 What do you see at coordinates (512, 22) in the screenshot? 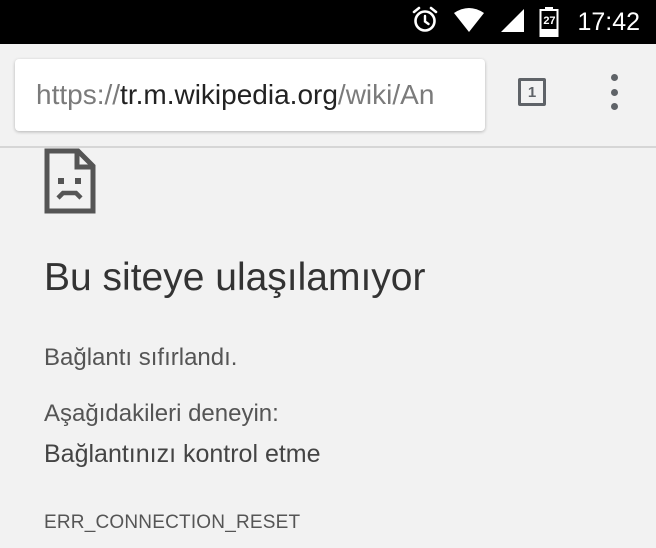
I see `cell-signal-icon` at bounding box center [512, 22].